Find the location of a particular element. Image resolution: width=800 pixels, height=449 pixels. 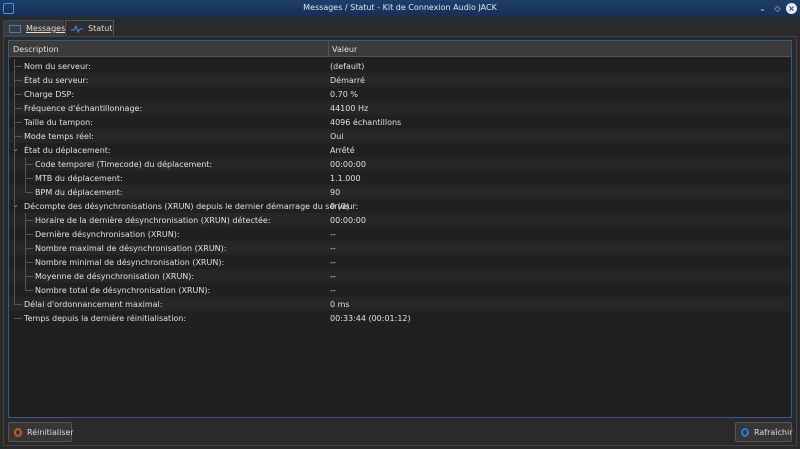

row-value: 4096 échantillons is located at coordinates (366, 122).